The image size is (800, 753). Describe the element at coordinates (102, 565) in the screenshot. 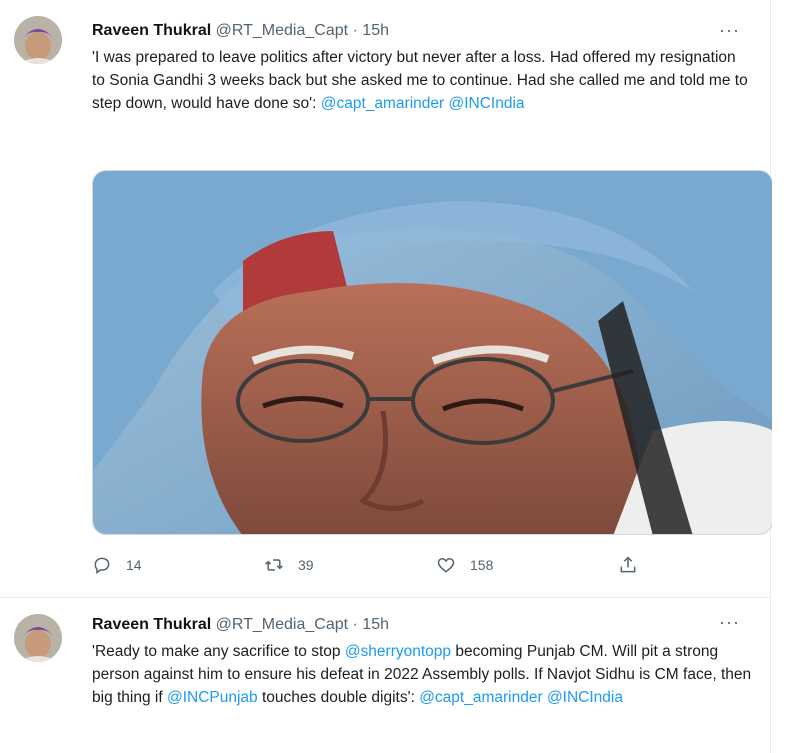

I see `reply-icon` at that location.